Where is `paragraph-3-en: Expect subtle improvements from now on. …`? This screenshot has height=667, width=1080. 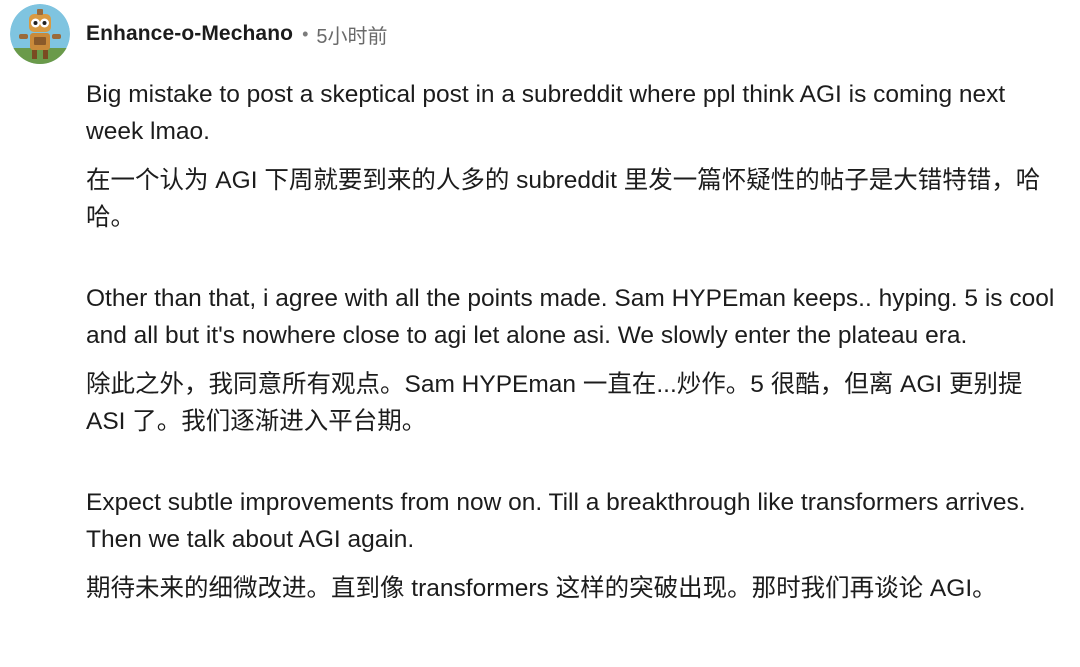
paragraph-3-en: Expect subtle improvements from now on. … is located at coordinates (556, 521).